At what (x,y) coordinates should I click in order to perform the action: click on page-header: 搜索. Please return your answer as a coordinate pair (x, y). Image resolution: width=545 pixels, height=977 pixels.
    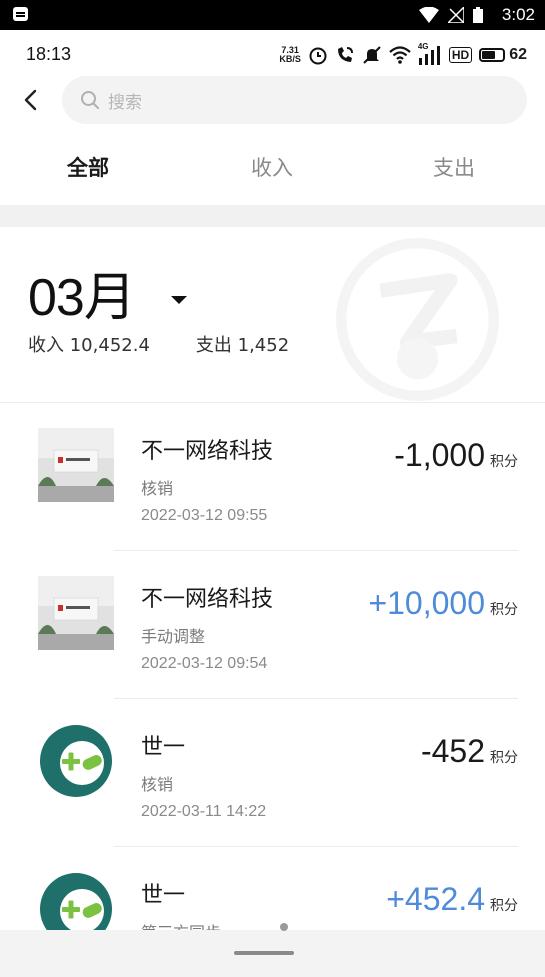
    Looking at the image, I should click on (272, 100).